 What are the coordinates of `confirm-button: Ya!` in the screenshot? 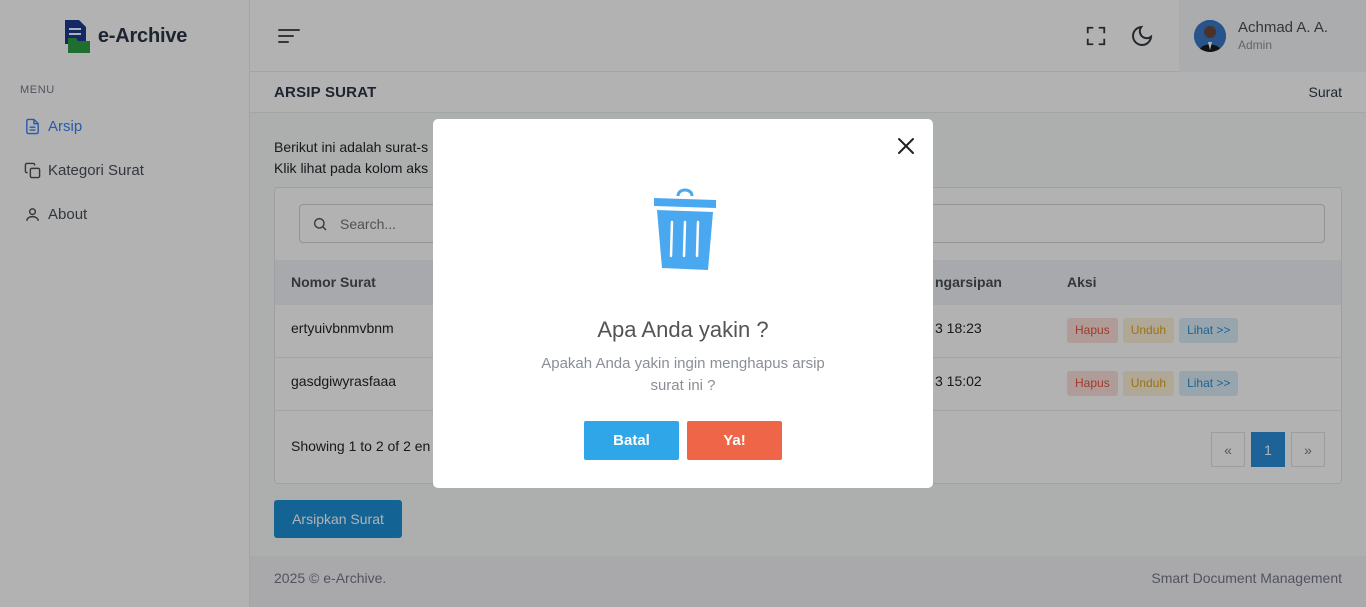 It's located at (734, 440).